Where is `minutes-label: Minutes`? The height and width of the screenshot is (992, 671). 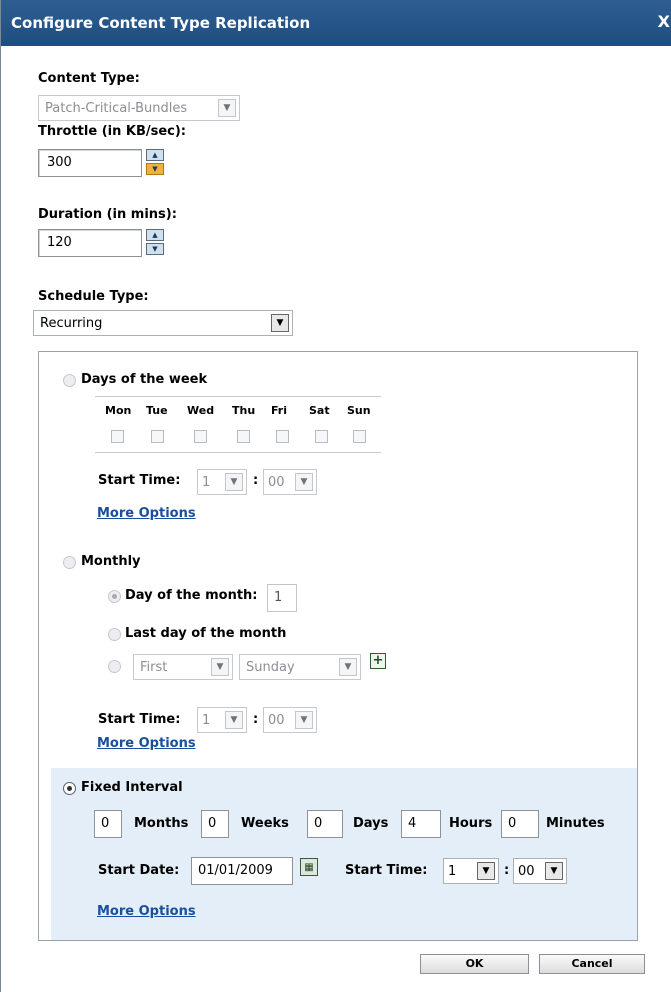 minutes-label: Minutes is located at coordinates (575, 823).